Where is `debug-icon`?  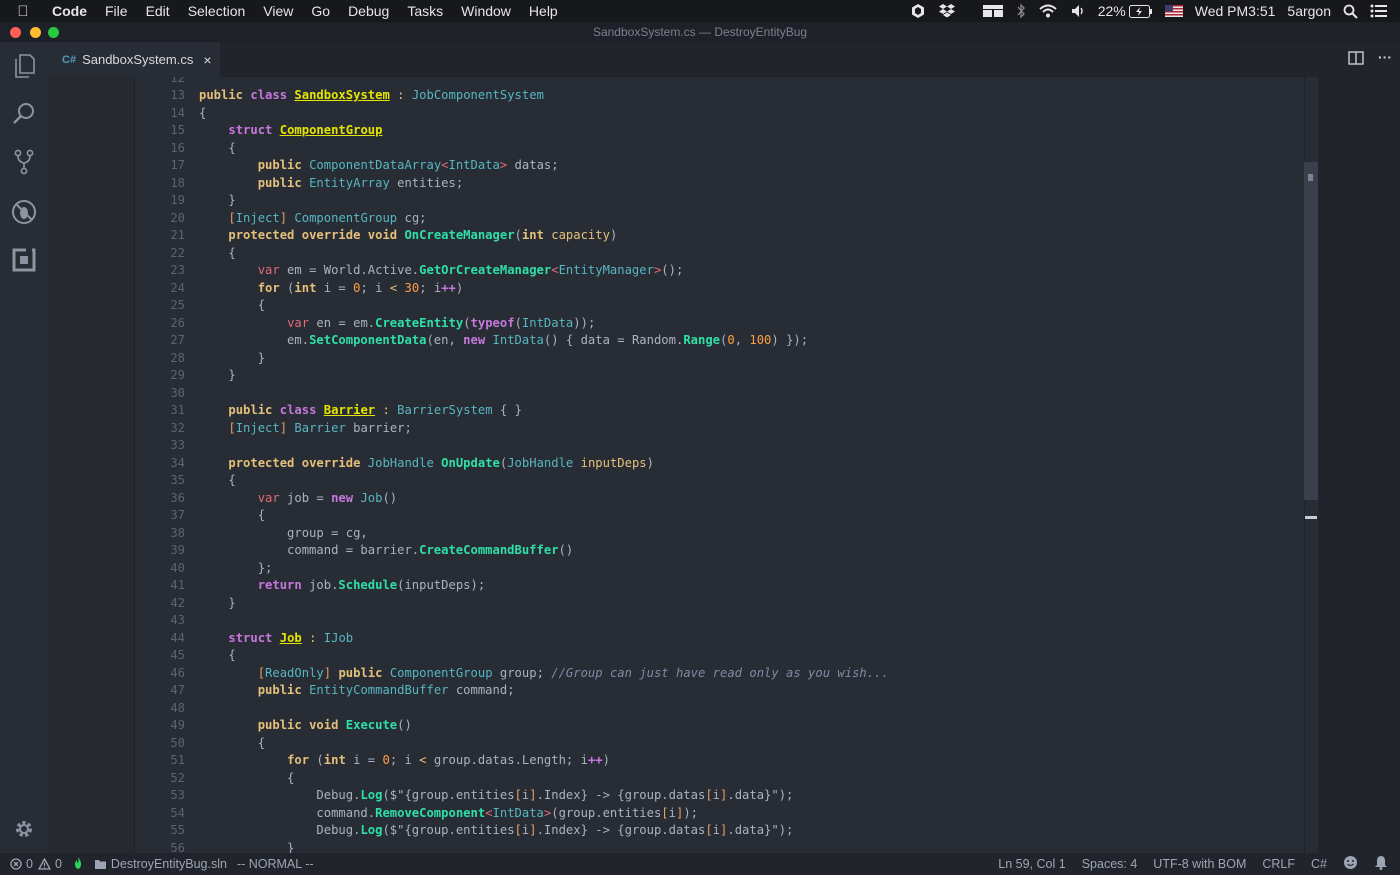 debug-icon is located at coordinates (24, 212).